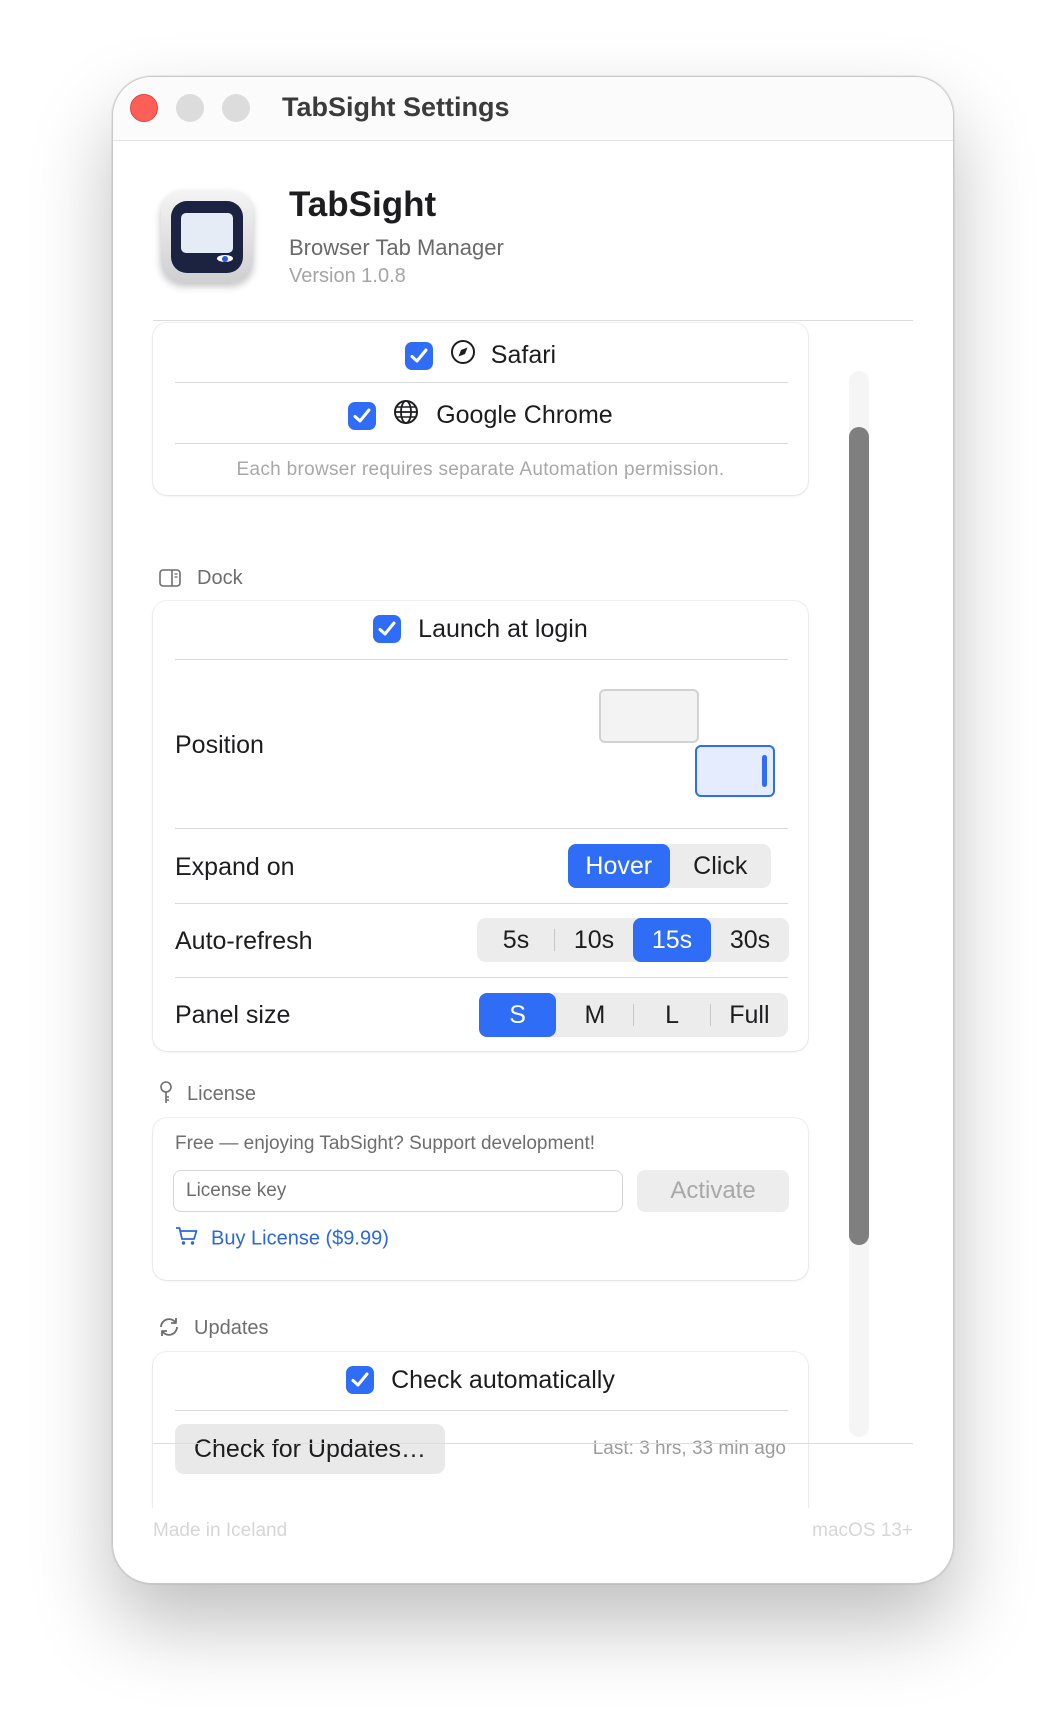  Describe the element at coordinates (480, 355) in the screenshot. I see `browser-row-safari: Safari` at that location.